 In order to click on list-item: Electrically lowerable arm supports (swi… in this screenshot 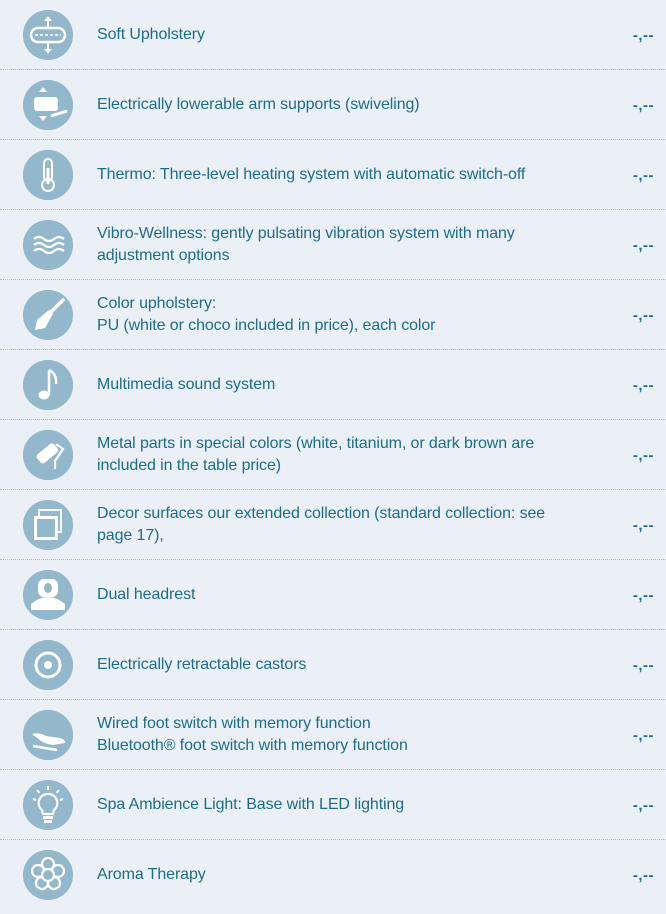, I will do `click(333, 105)`.